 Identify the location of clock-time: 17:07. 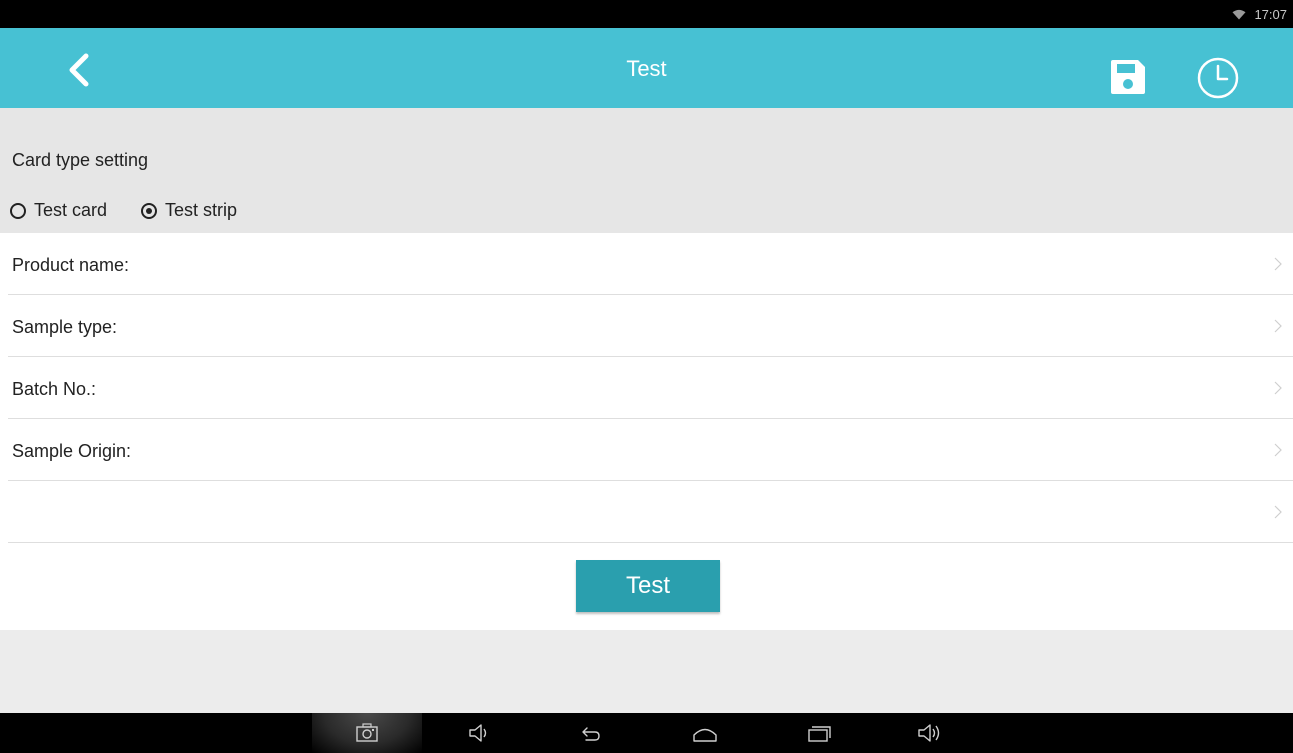
(1270, 14).